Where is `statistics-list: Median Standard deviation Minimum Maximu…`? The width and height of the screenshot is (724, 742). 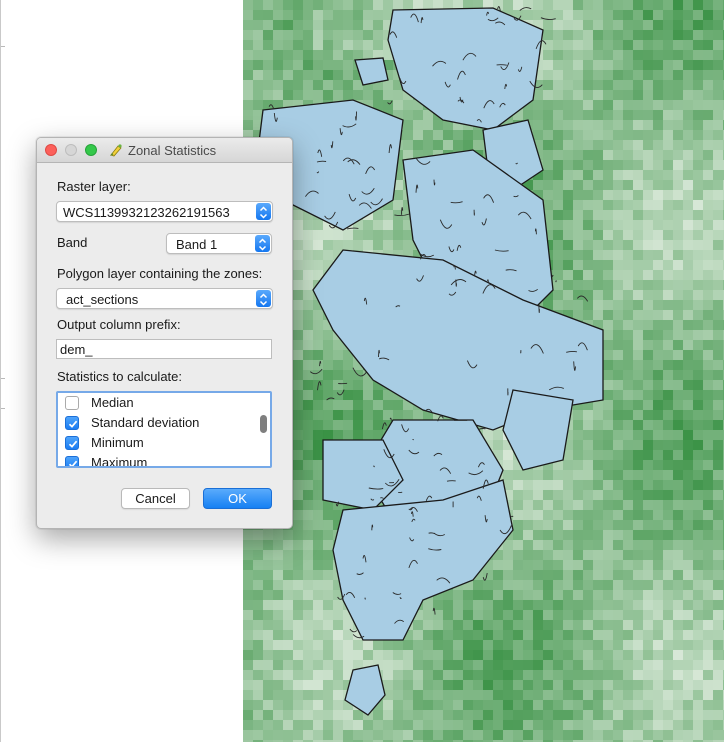 statistics-list: Median Standard deviation Minimum Maximu… is located at coordinates (164, 429).